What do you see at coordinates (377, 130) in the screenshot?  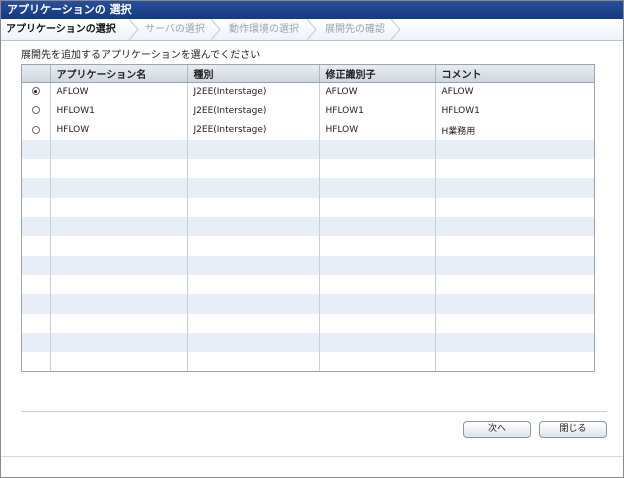 I see `cell-revision-id: HFLOW` at bounding box center [377, 130].